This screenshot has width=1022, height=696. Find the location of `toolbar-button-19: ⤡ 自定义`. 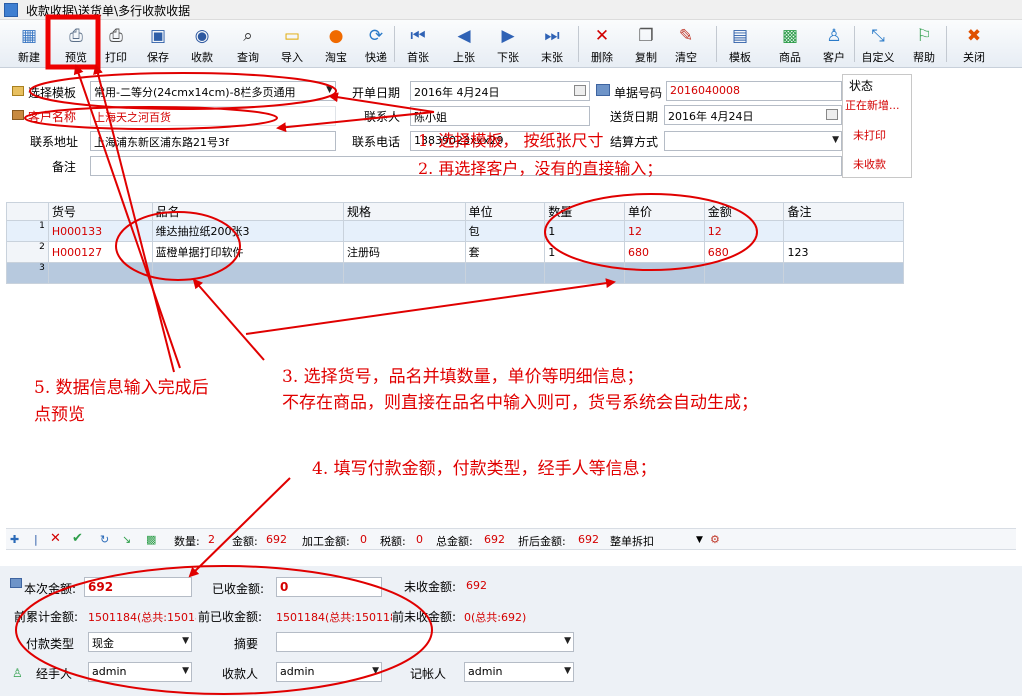

toolbar-button-19: ⤡ 自定义 is located at coordinates (878, 44).